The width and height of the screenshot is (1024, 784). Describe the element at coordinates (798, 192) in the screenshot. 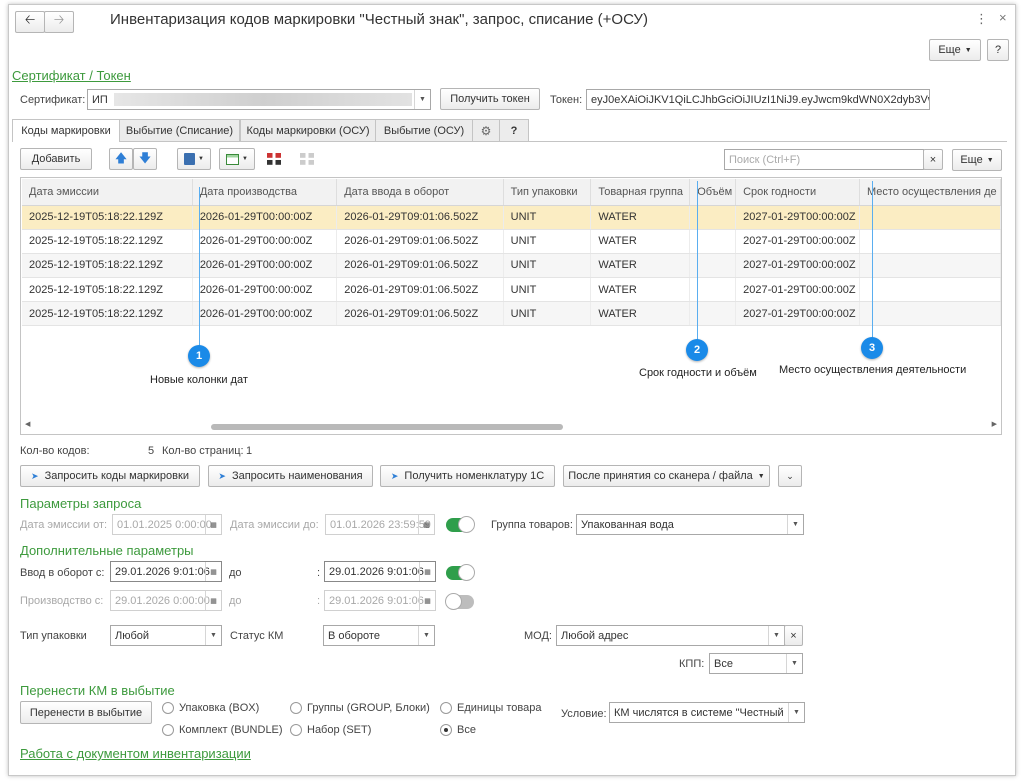

I see `column-expiry-date: Срок годности` at that location.